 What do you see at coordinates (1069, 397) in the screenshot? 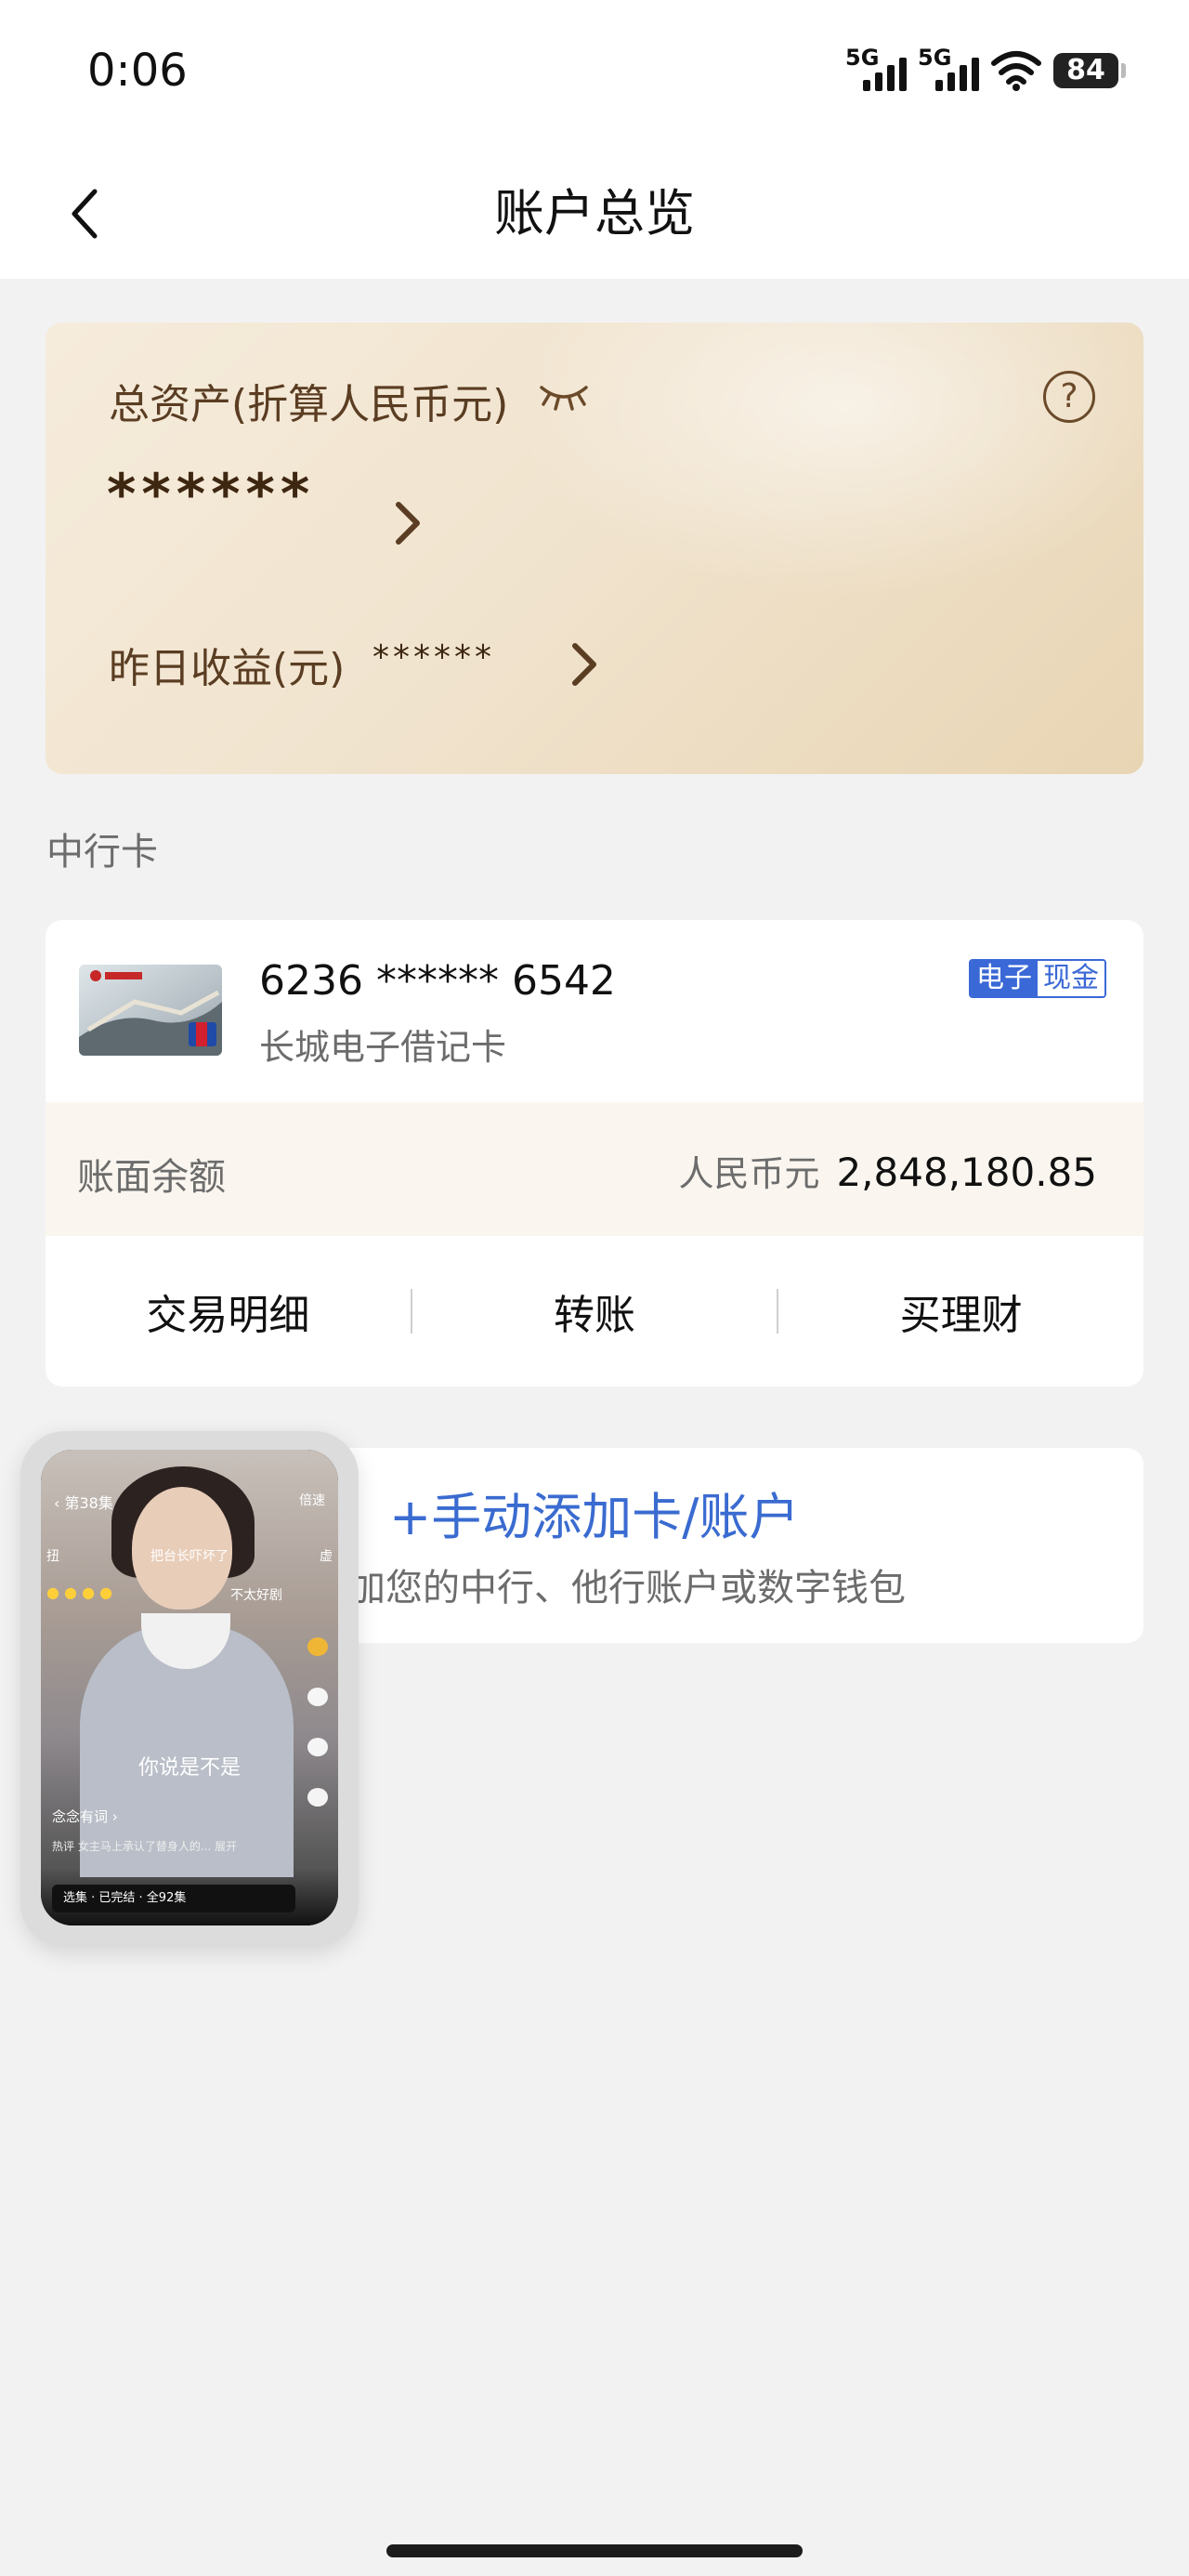
I see `help-icon: ?` at bounding box center [1069, 397].